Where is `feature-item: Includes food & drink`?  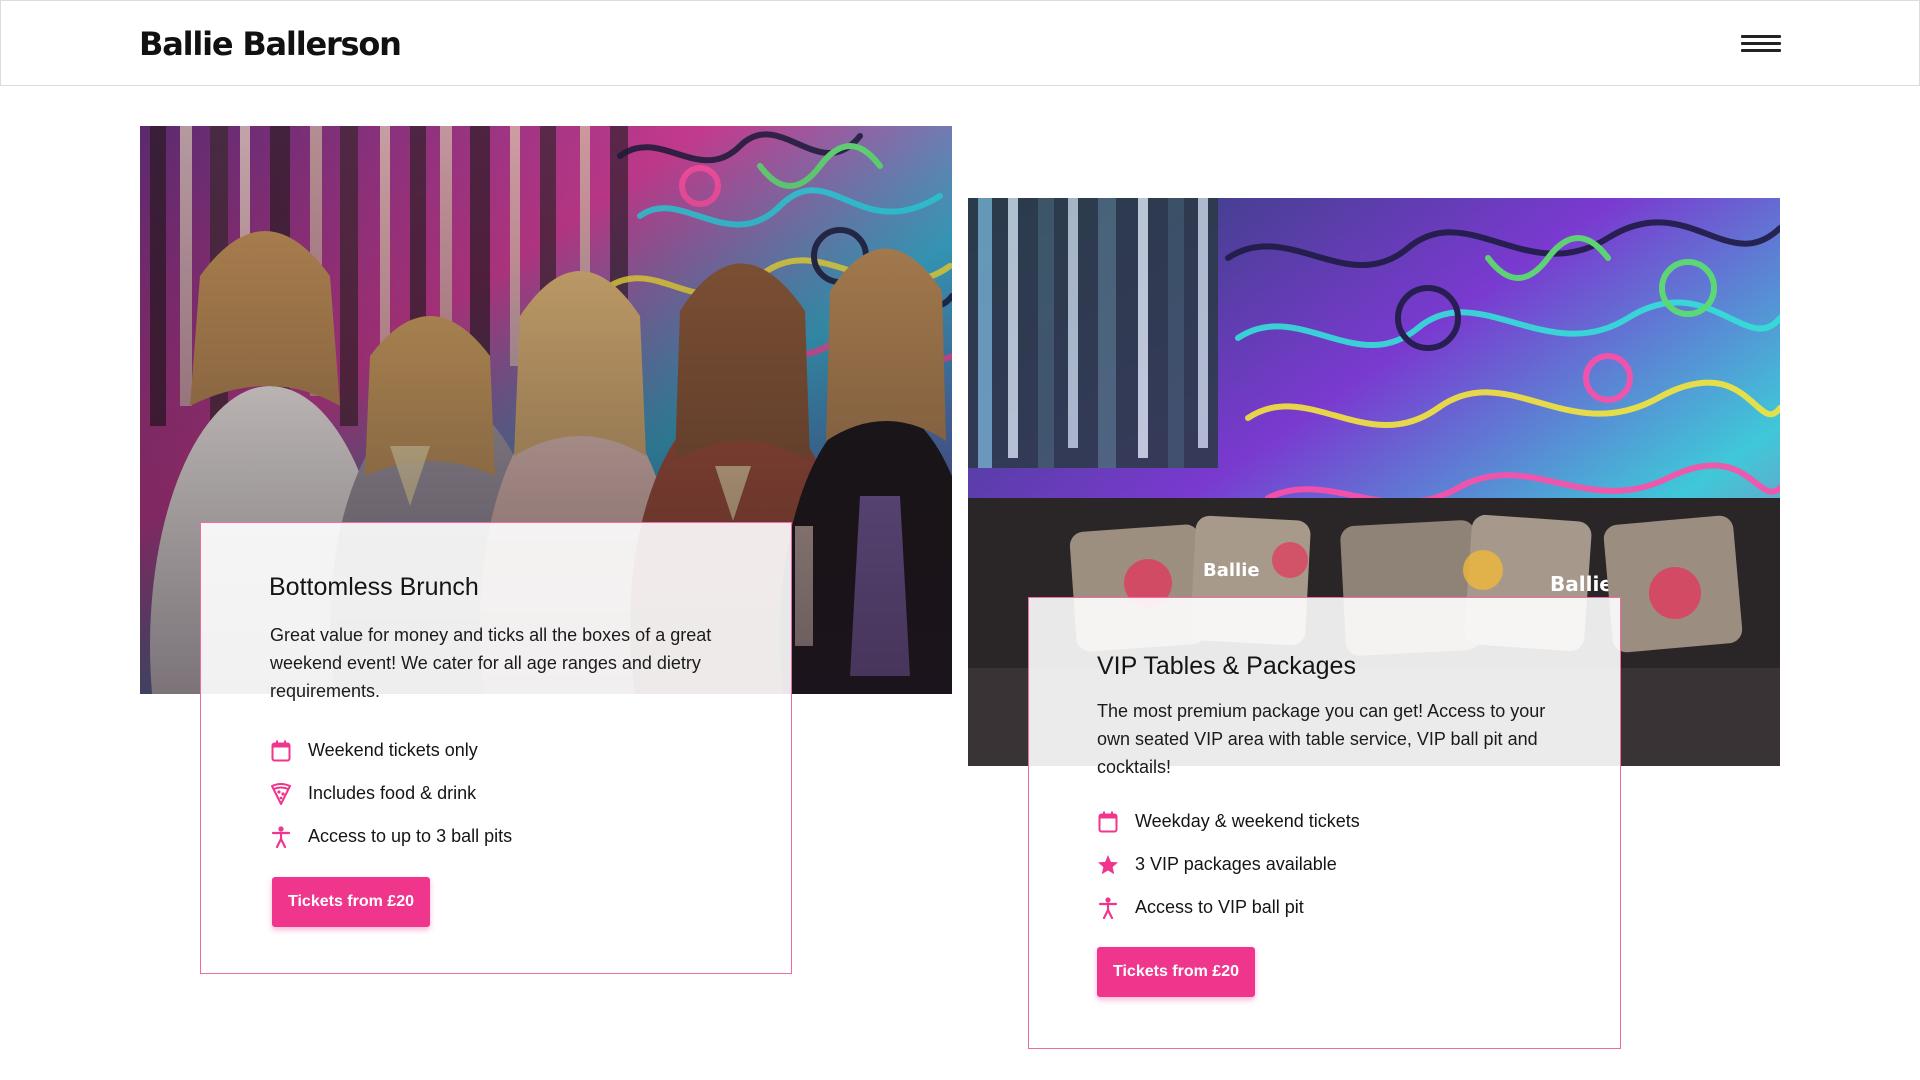 feature-item: Includes food & drink is located at coordinates (391, 793).